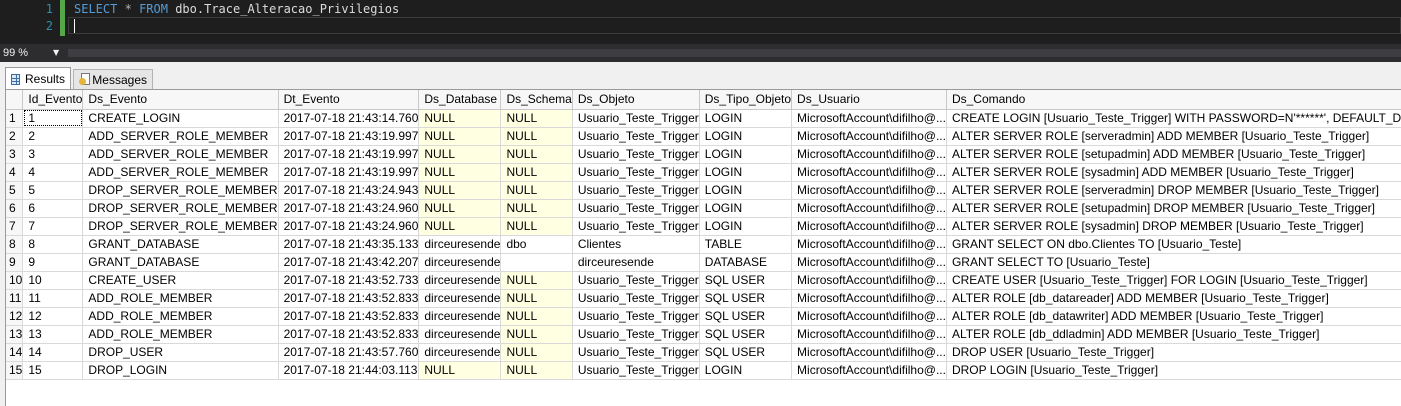 This screenshot has height=406, width=1401. What do you see at coordinates (53, 136) in the screenshot?
I see `grid-cell: 2` at bounding box center [53, 136].